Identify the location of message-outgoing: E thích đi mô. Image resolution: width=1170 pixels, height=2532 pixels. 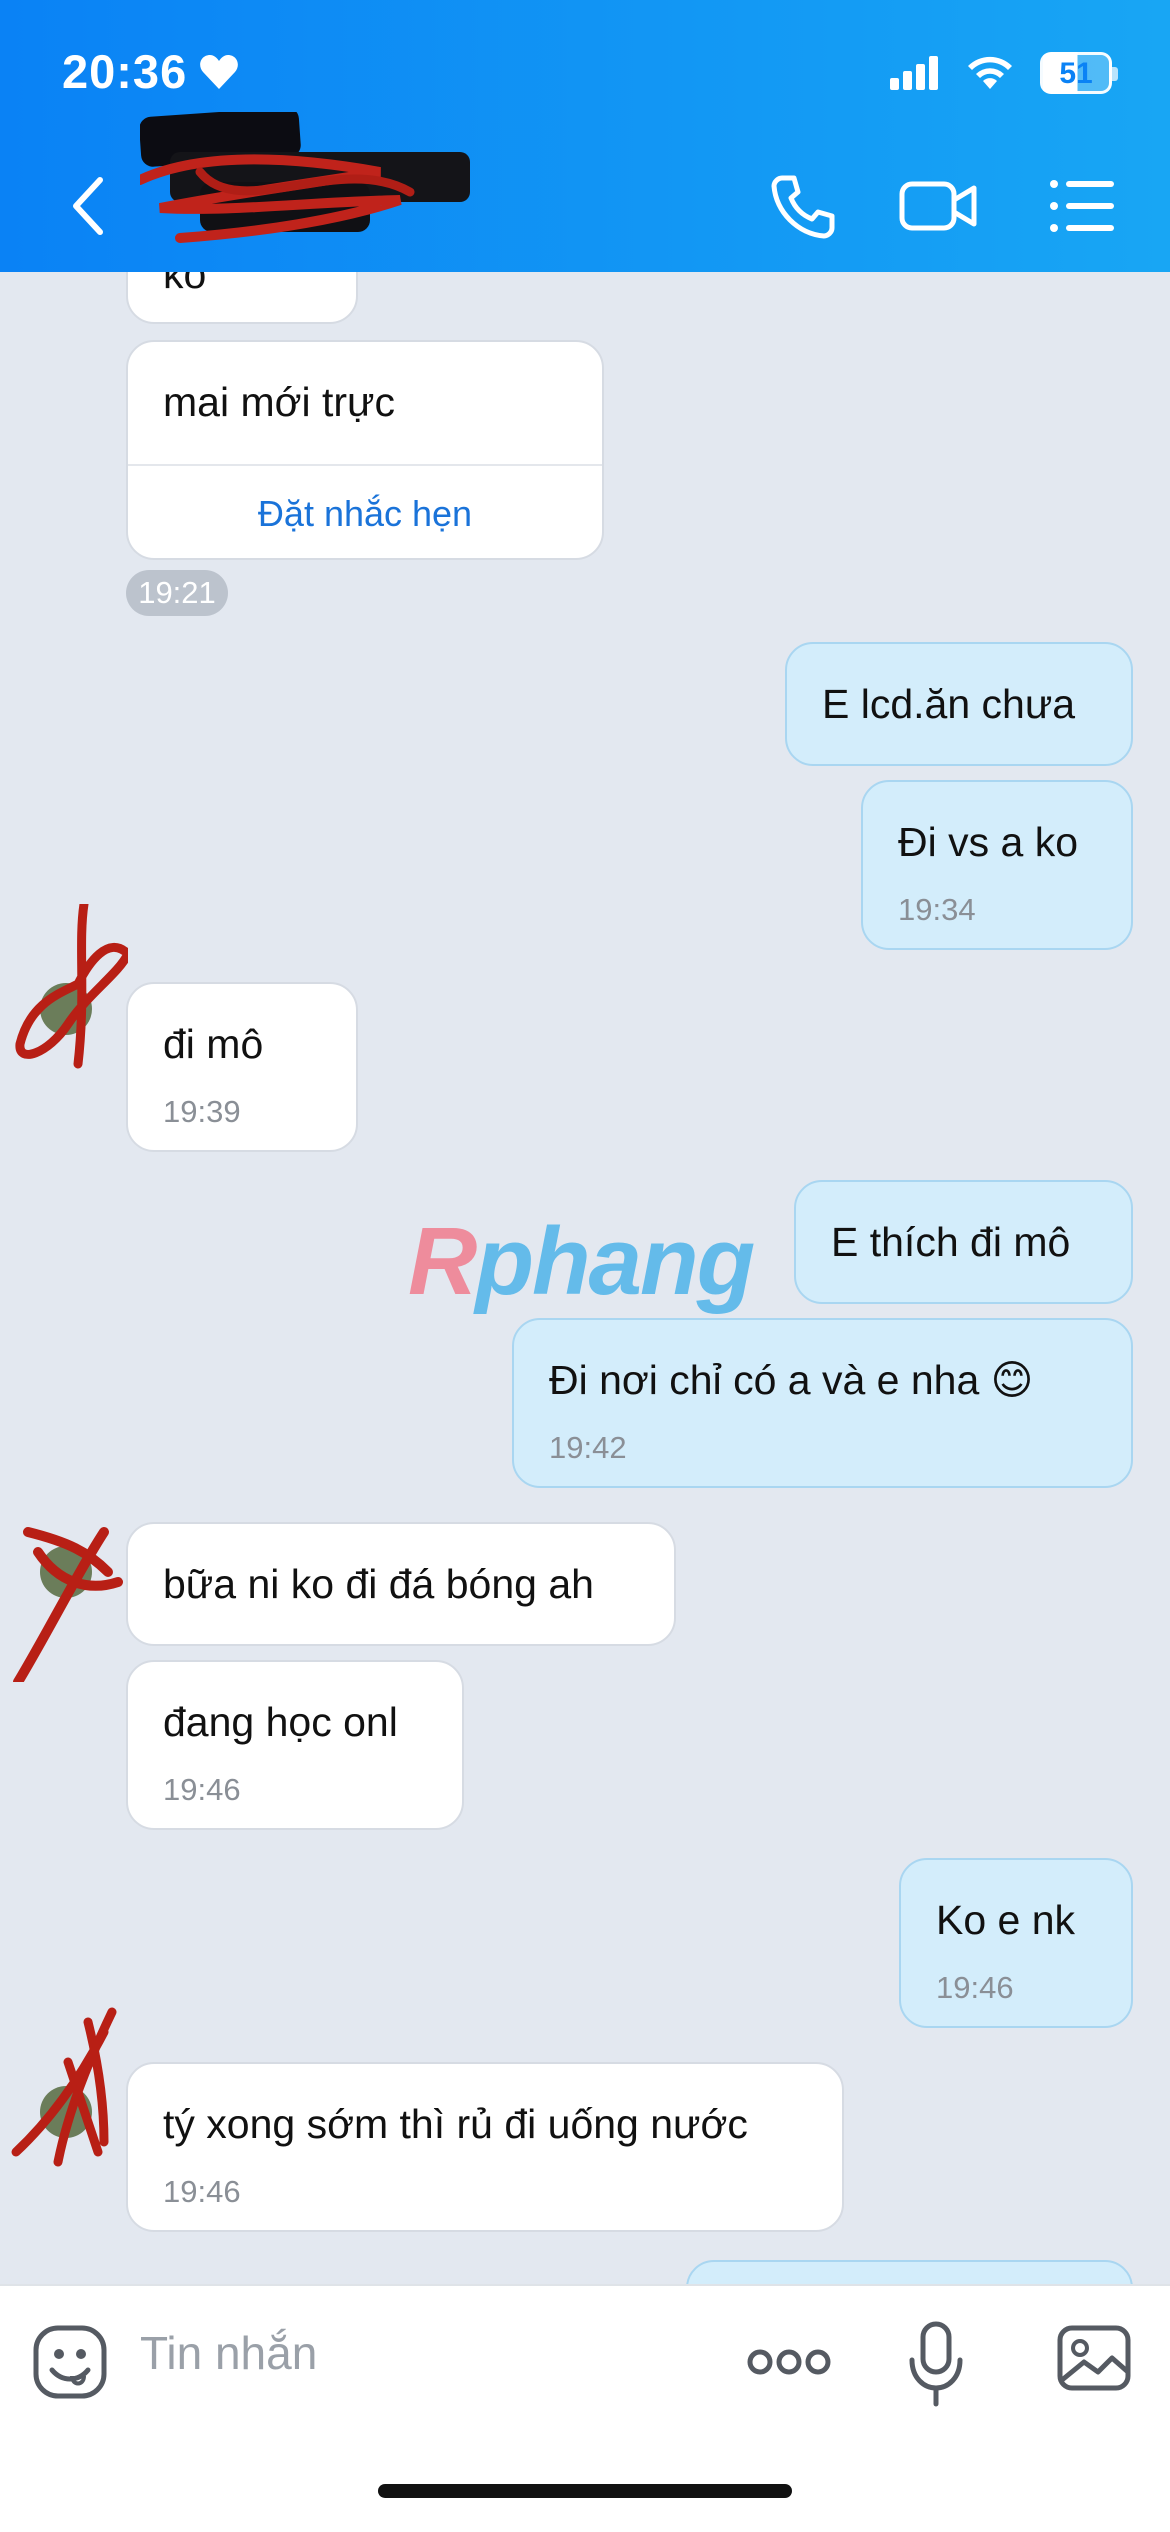
(963, 1242).